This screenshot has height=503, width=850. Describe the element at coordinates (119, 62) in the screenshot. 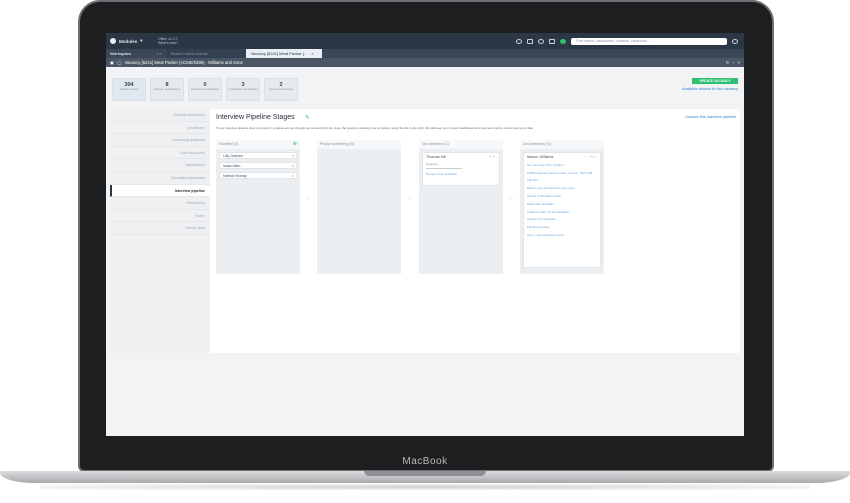

I see `status-icon: ◯` at that location.